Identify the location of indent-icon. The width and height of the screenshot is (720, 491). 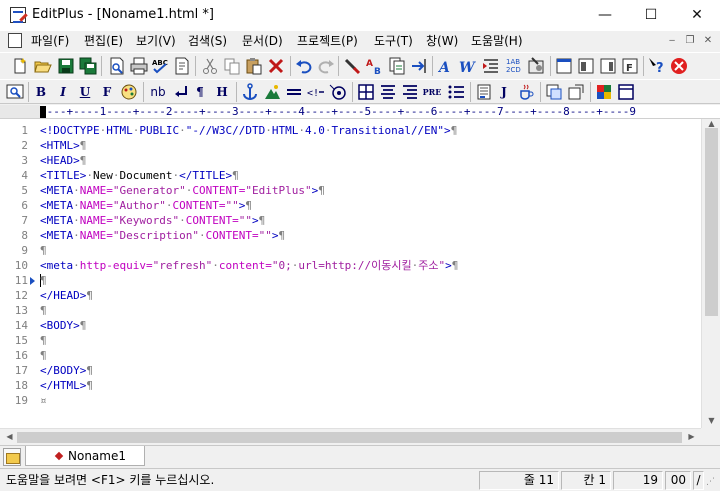
(491, 66).